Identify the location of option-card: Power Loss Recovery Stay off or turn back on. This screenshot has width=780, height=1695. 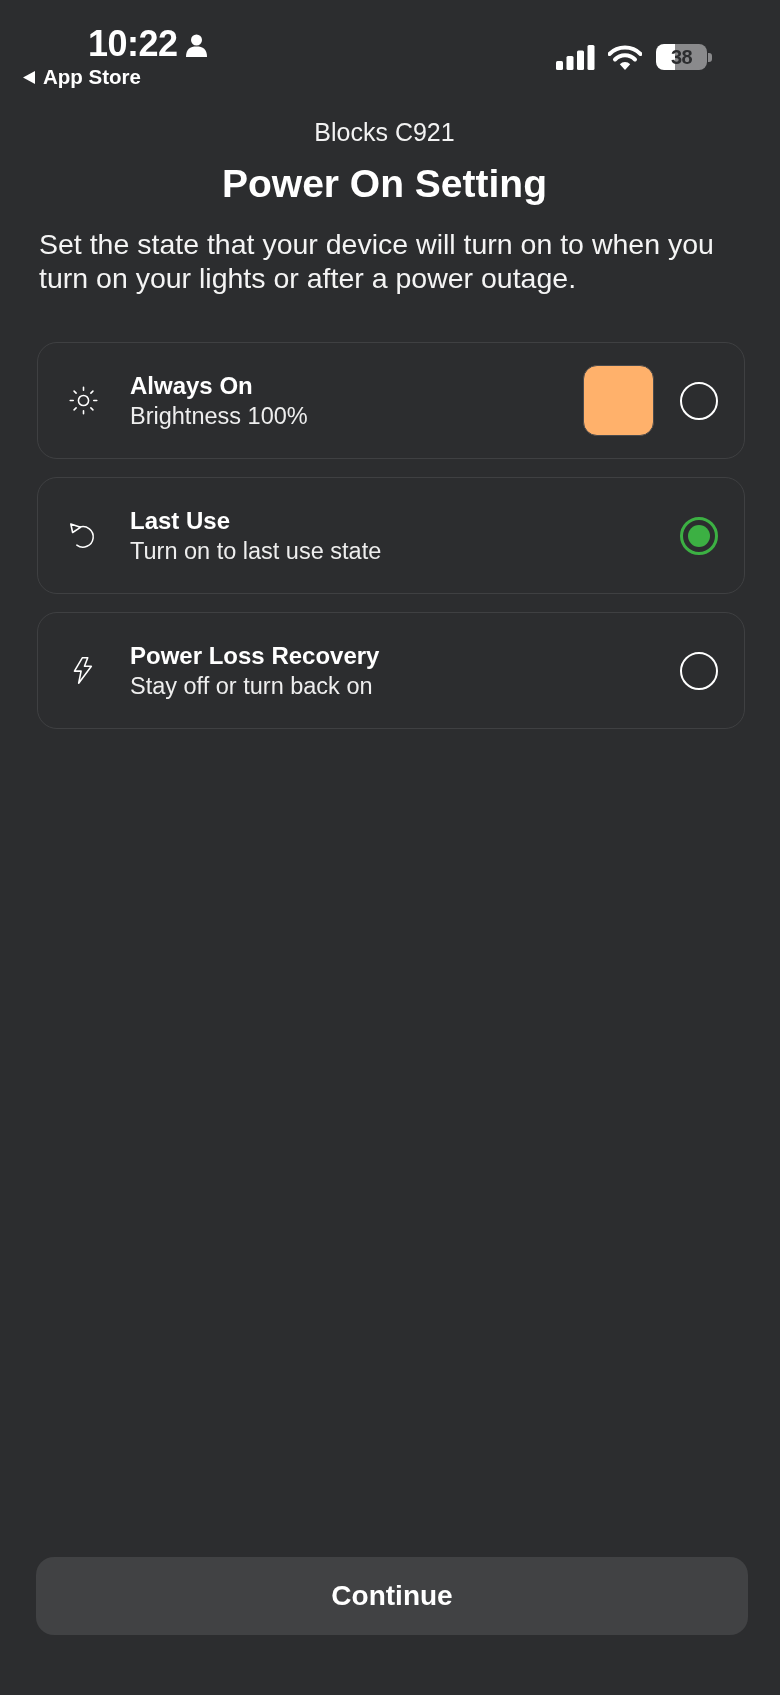
(391, 670).